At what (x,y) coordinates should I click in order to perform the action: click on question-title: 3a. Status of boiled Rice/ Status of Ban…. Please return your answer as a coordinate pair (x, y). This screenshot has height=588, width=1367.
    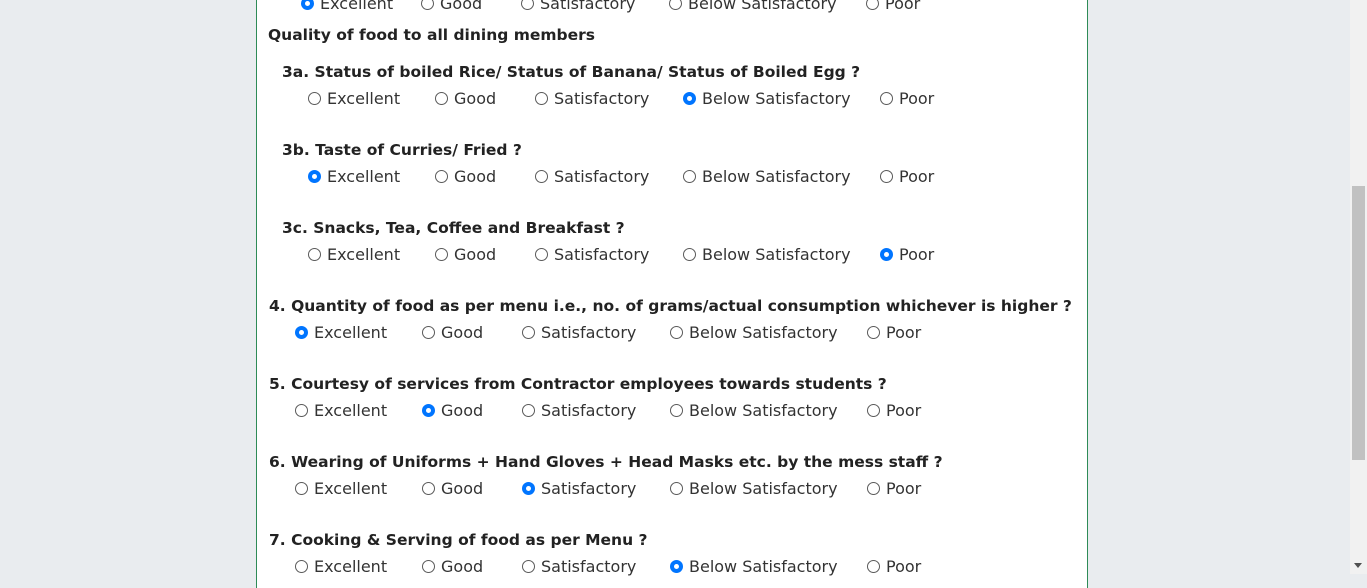
    Looking at the image, I should click on (571, 72).